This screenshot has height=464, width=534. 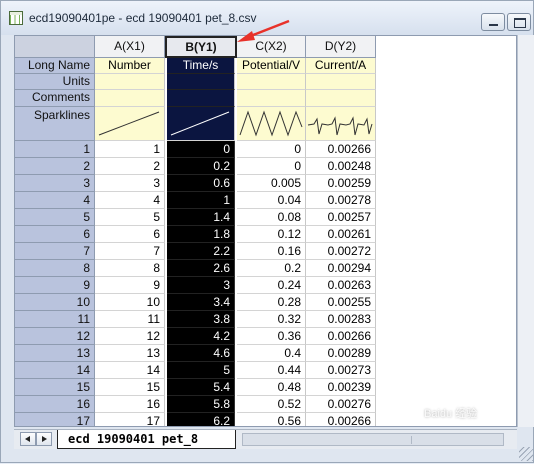 I want to click on table-cell-b: 0, so click(x=201, y=149).